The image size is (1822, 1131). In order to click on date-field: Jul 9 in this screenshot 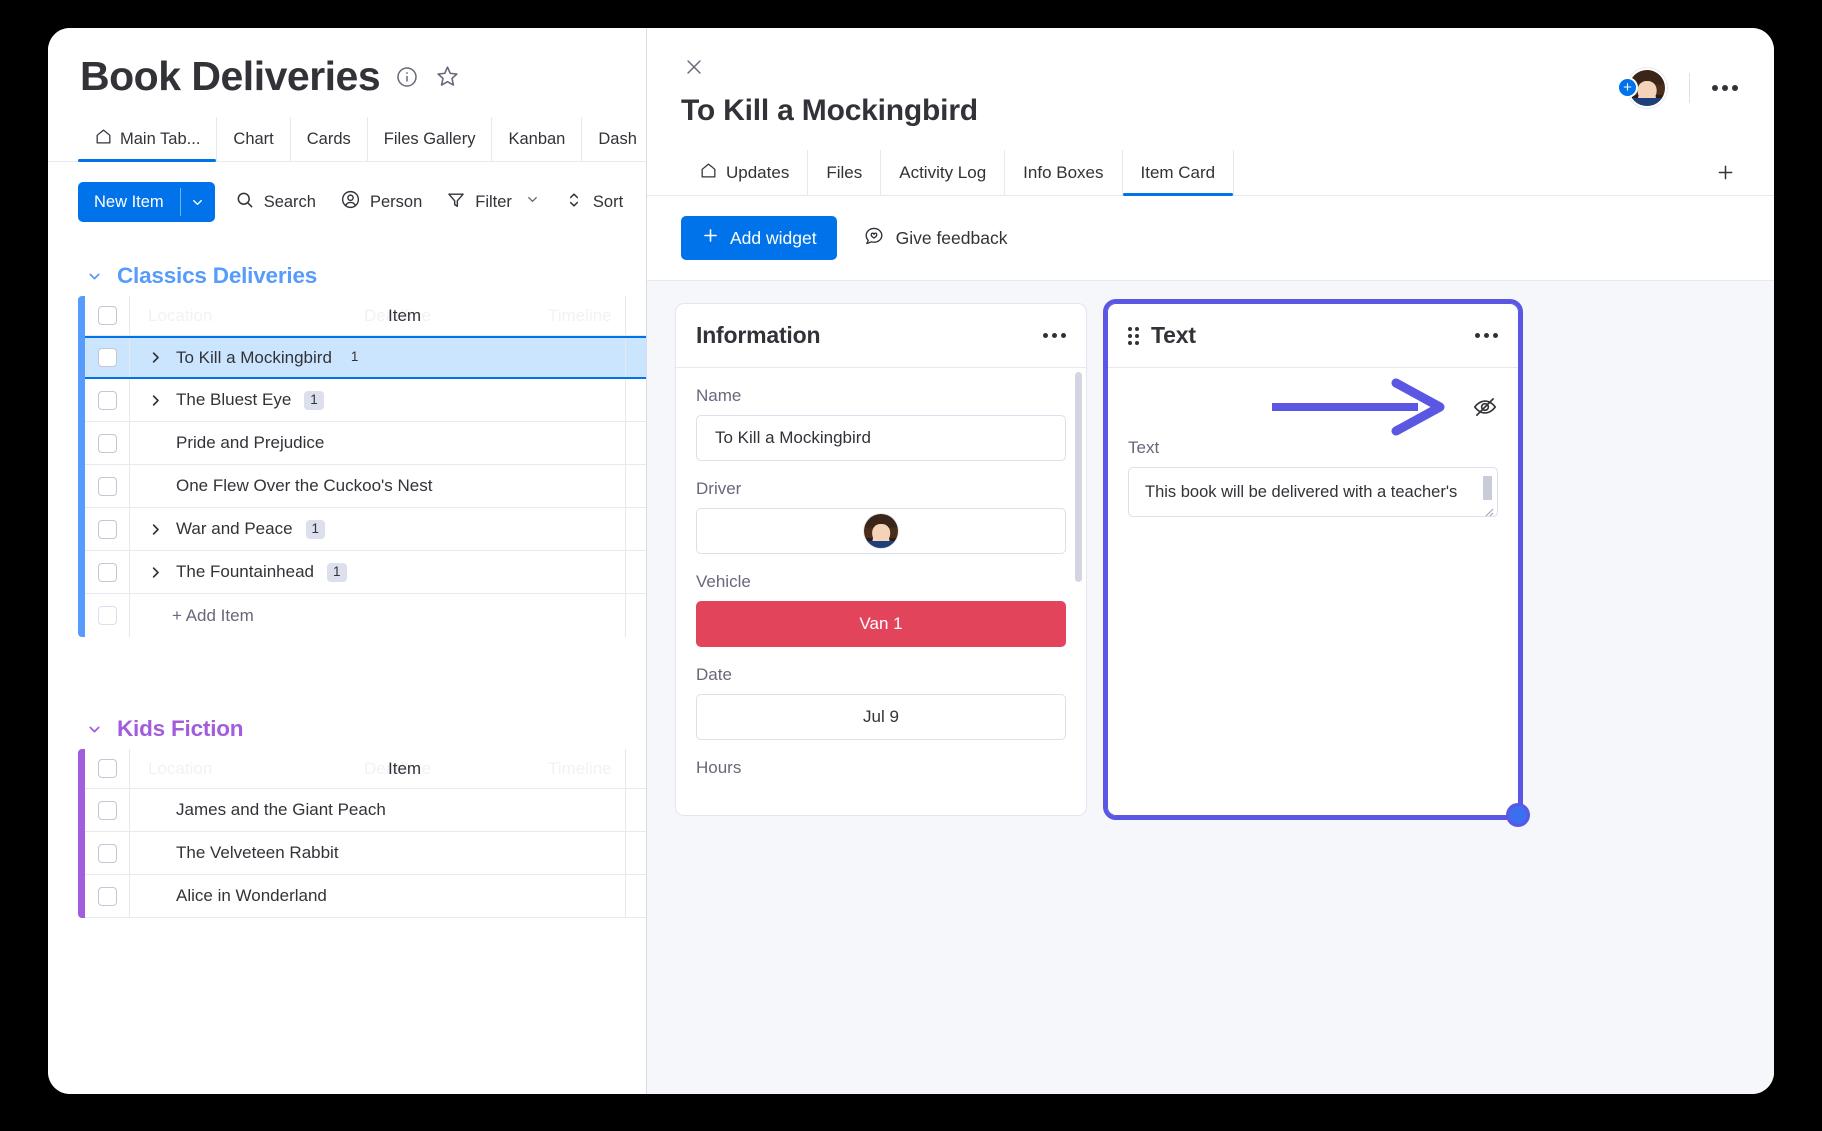, I will do `click(881, 717)`.